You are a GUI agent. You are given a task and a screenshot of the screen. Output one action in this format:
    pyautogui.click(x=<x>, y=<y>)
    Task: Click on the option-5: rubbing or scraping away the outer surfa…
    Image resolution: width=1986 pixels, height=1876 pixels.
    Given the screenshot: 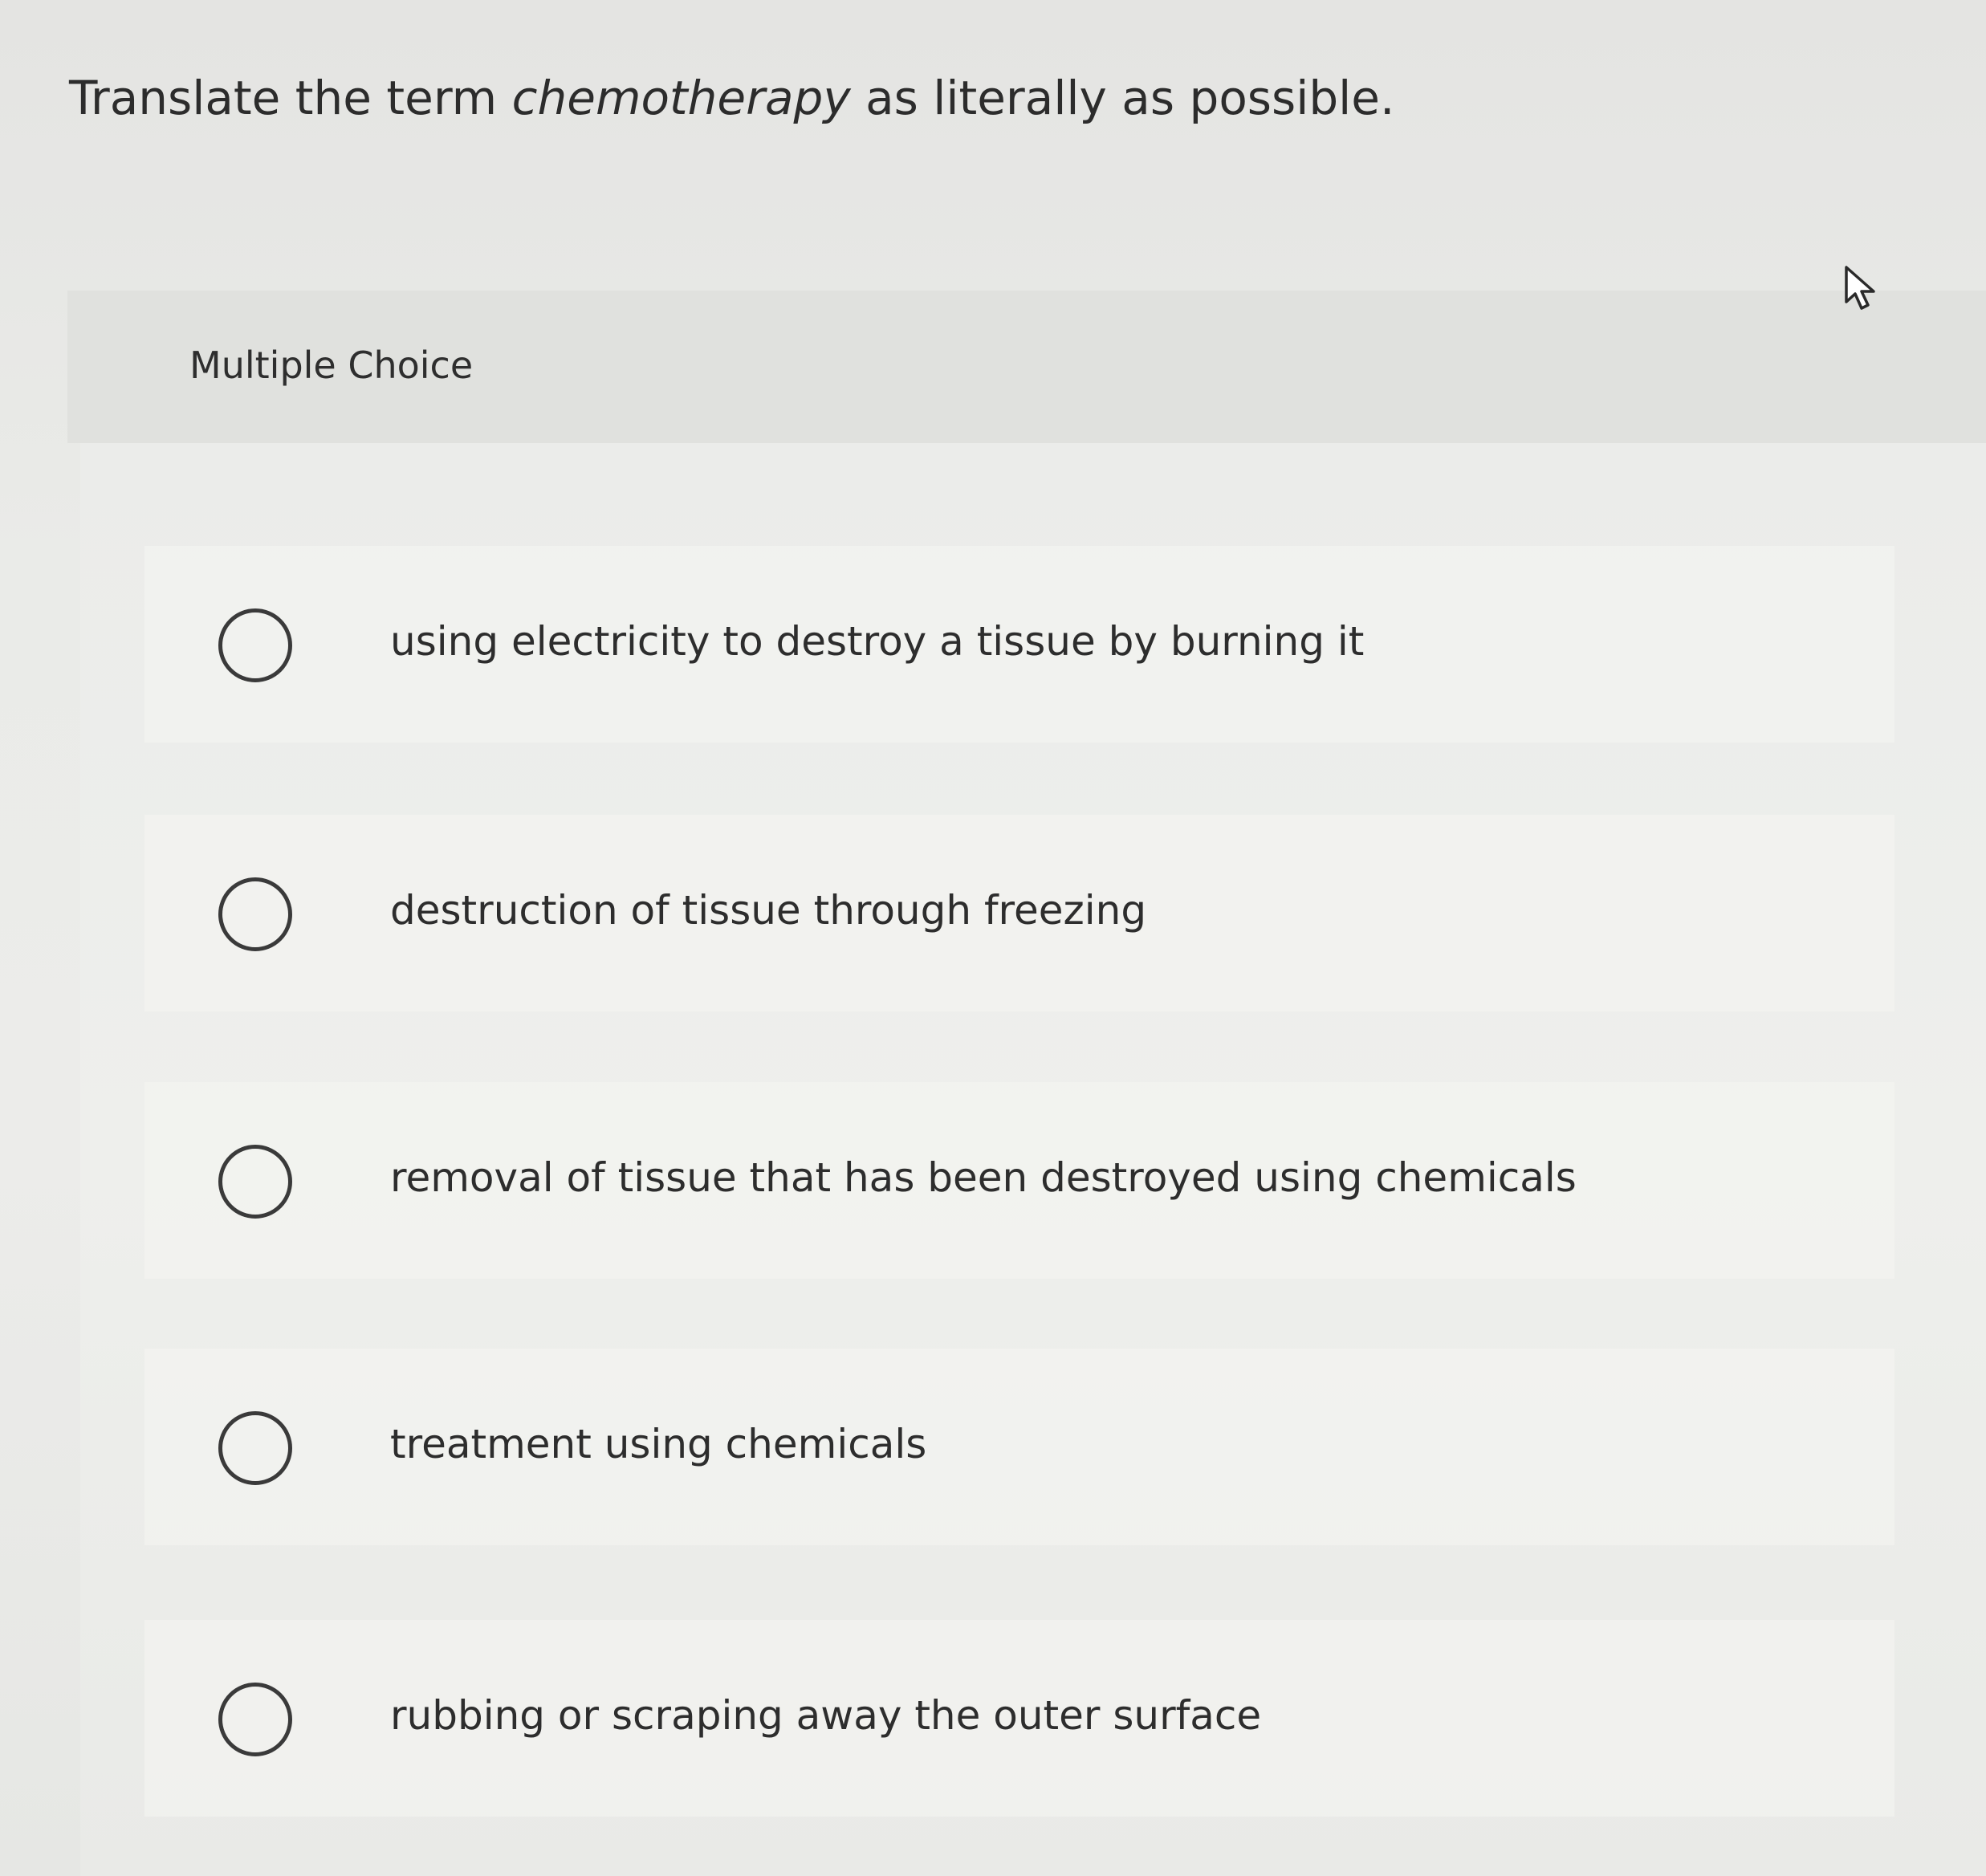 What is the action you would take?
    pyautogui.click(x=1019, y=1718)
    